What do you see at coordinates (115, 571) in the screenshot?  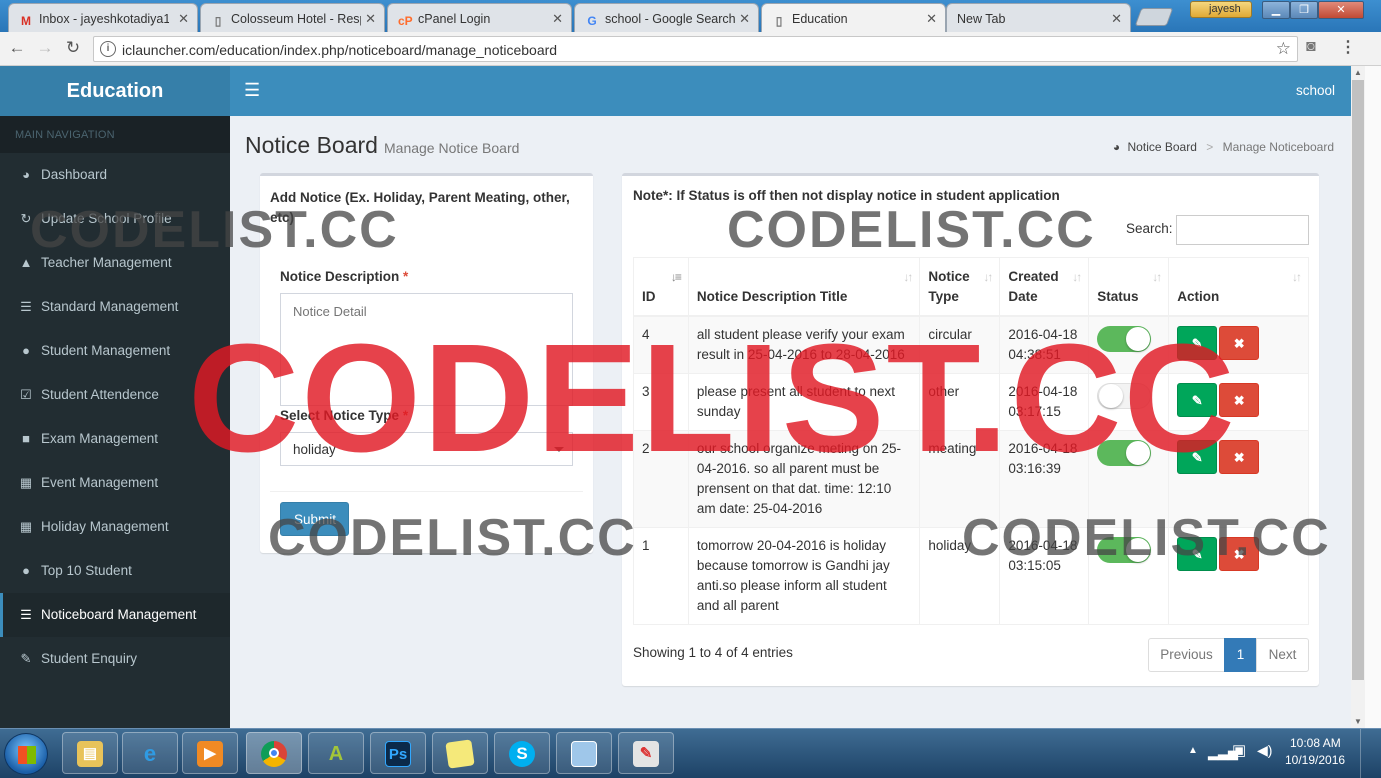 I see `sidebar-item-top-10-student: ● Top 10 Student` at bounding box center [115, 571].